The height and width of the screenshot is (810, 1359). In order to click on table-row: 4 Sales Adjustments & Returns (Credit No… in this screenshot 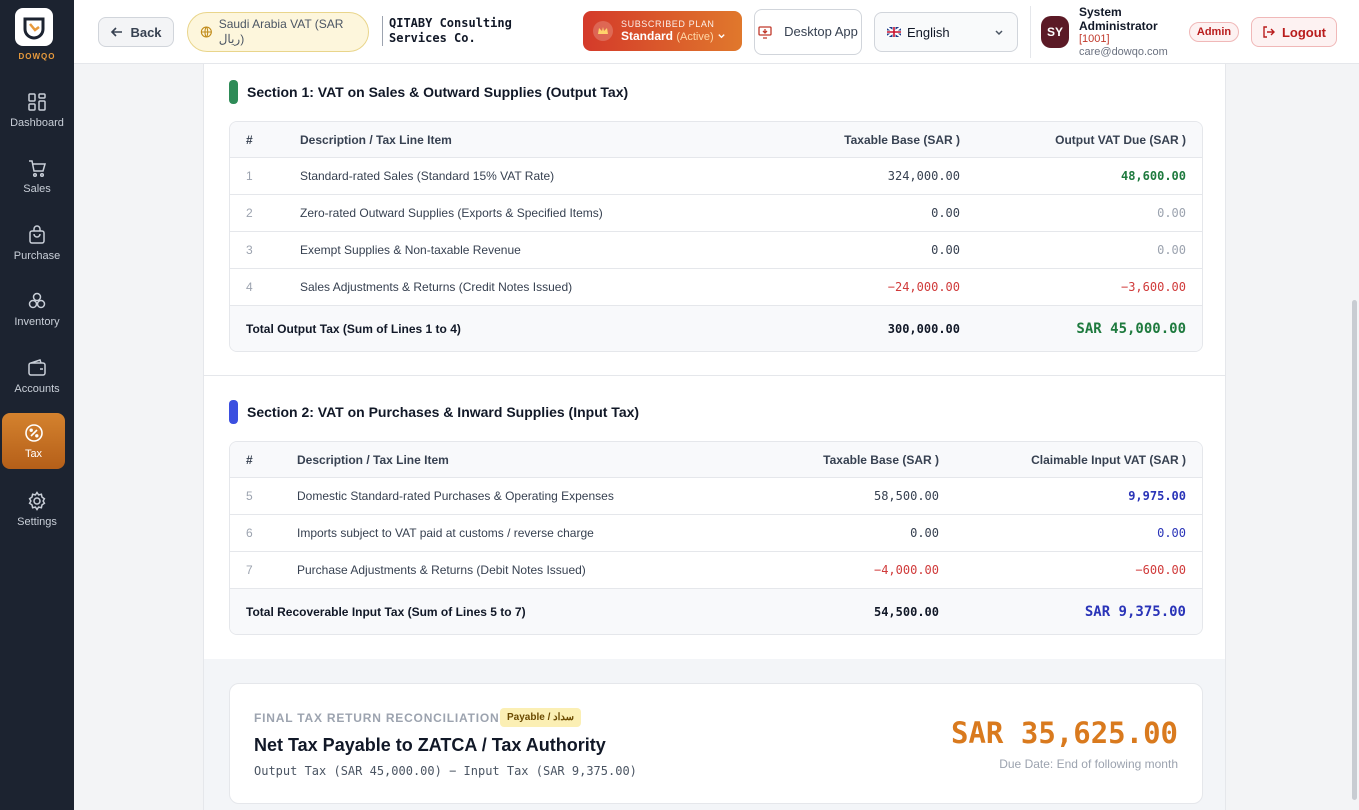, I will do `click(716, 287)`.